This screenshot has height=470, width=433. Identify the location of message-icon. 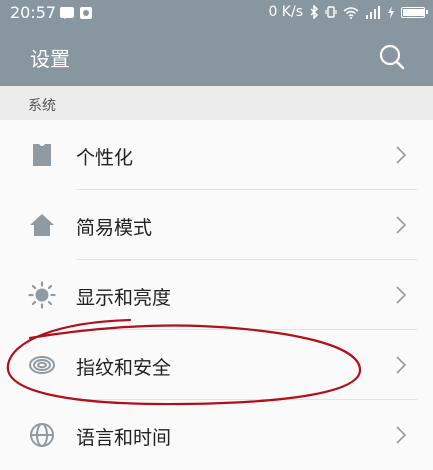
(67, 13).